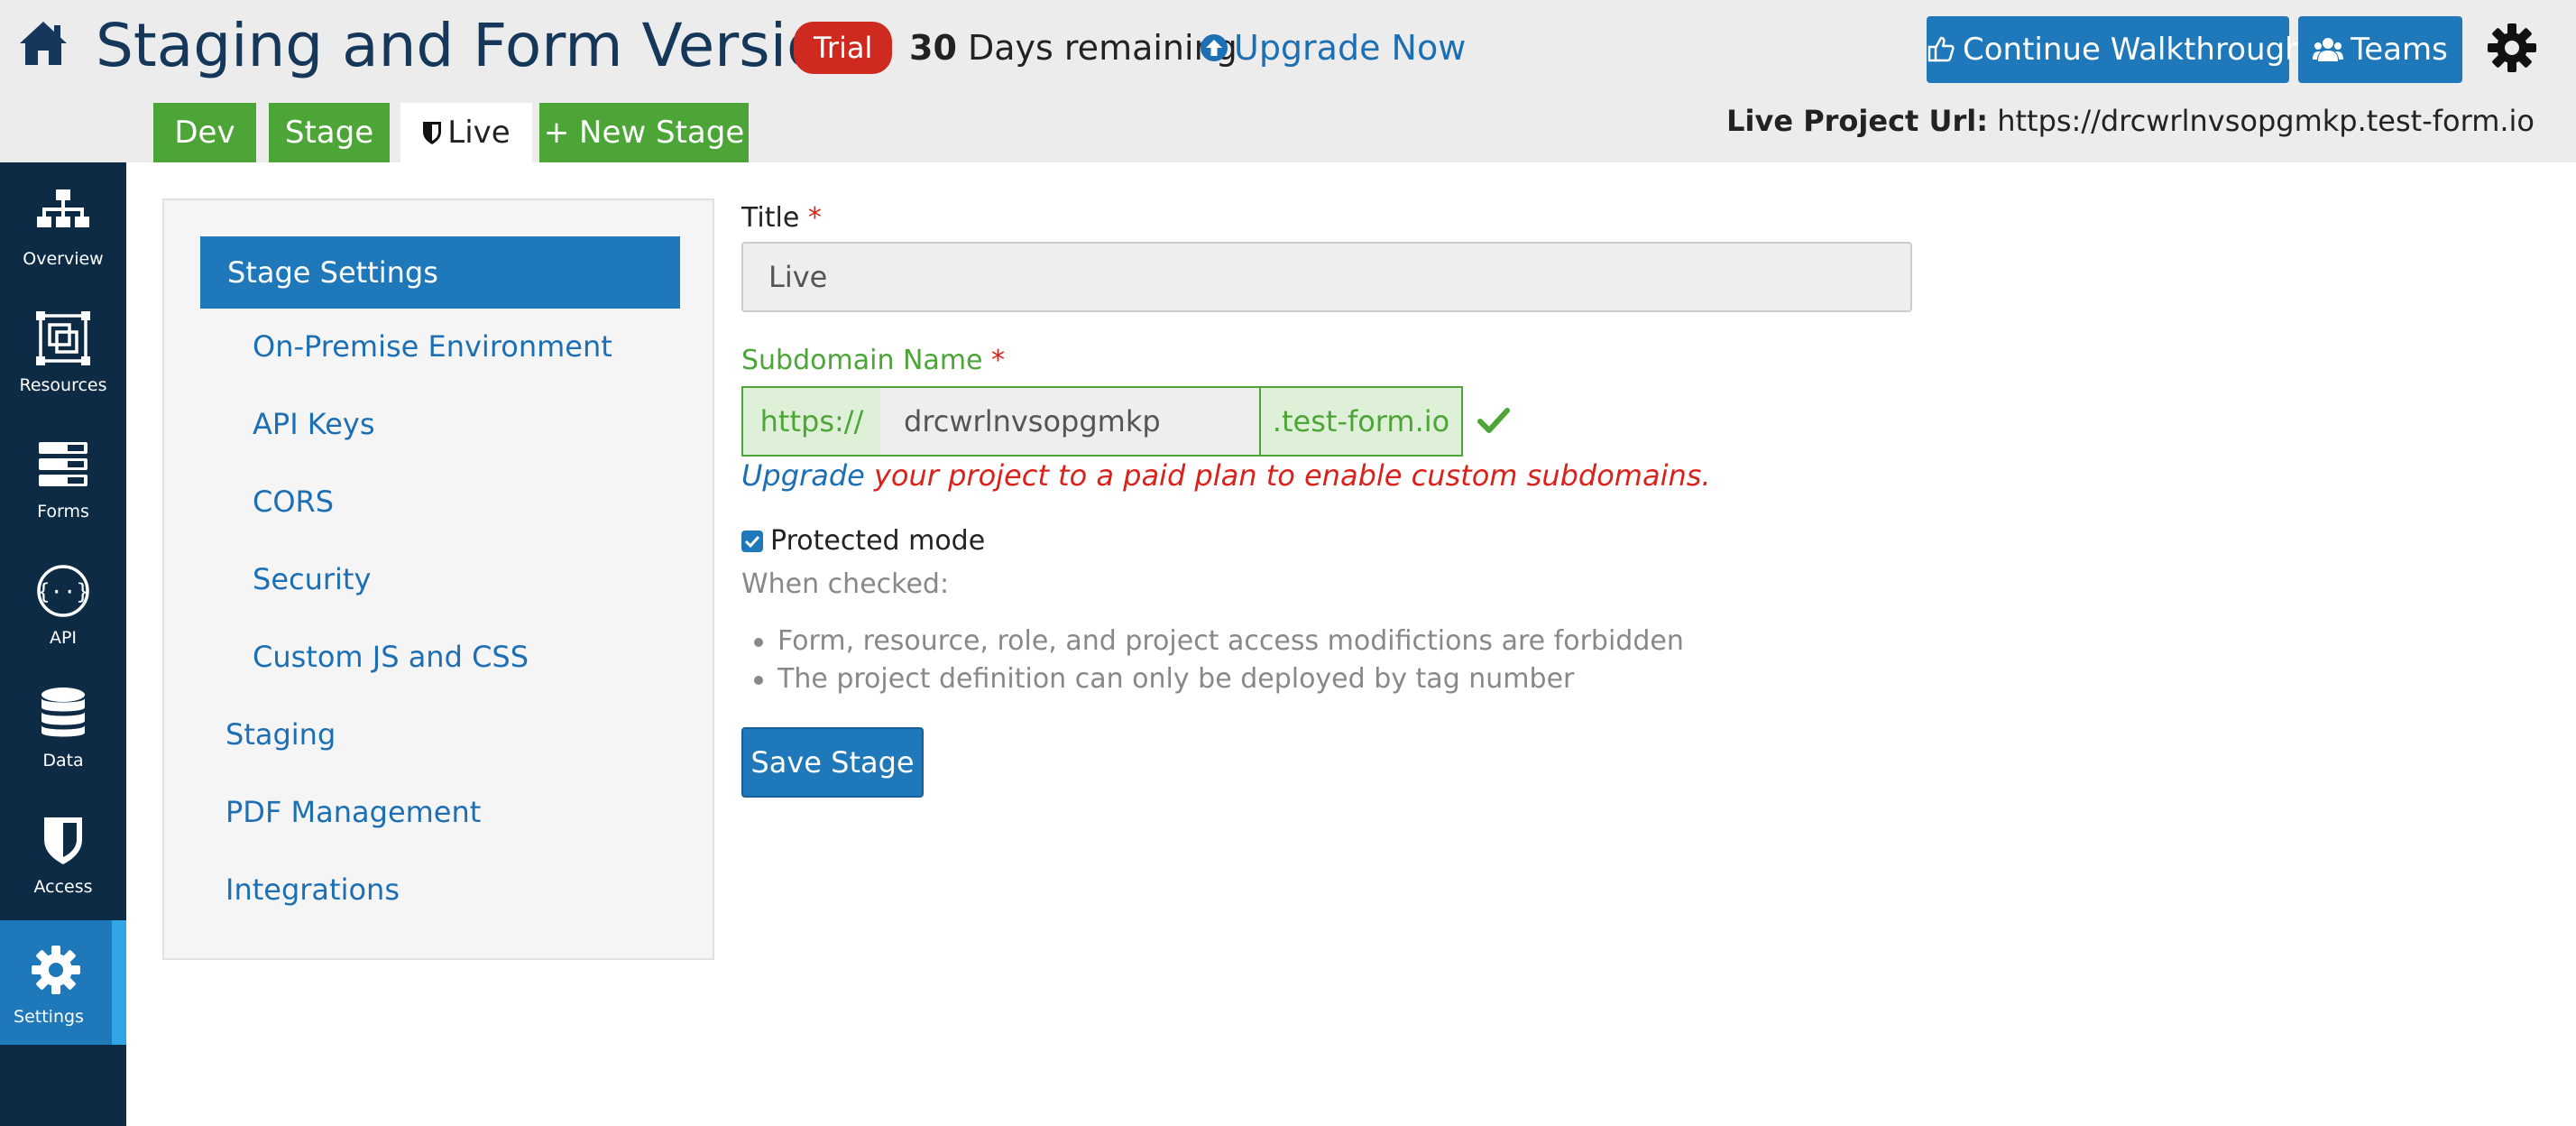 Image resolution: width=2576 pixels, height=1126 pixels. Describe the element at coordinates (293, 501) in the screenshot. I see `menu-item-cors: CORS` at that location.